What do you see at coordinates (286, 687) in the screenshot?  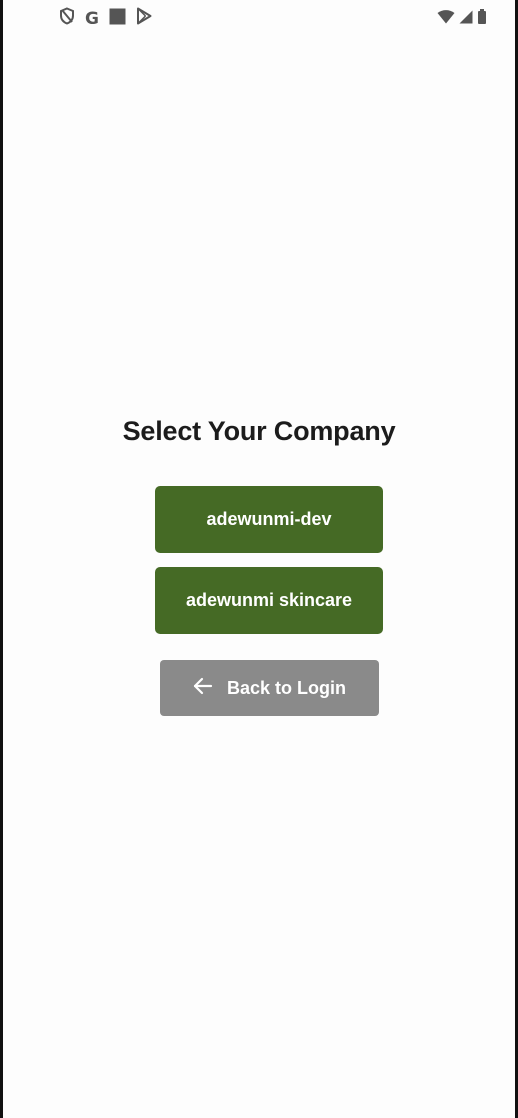 I see `back-to-login-label: Back to Login` at bounding box center [286, 687].